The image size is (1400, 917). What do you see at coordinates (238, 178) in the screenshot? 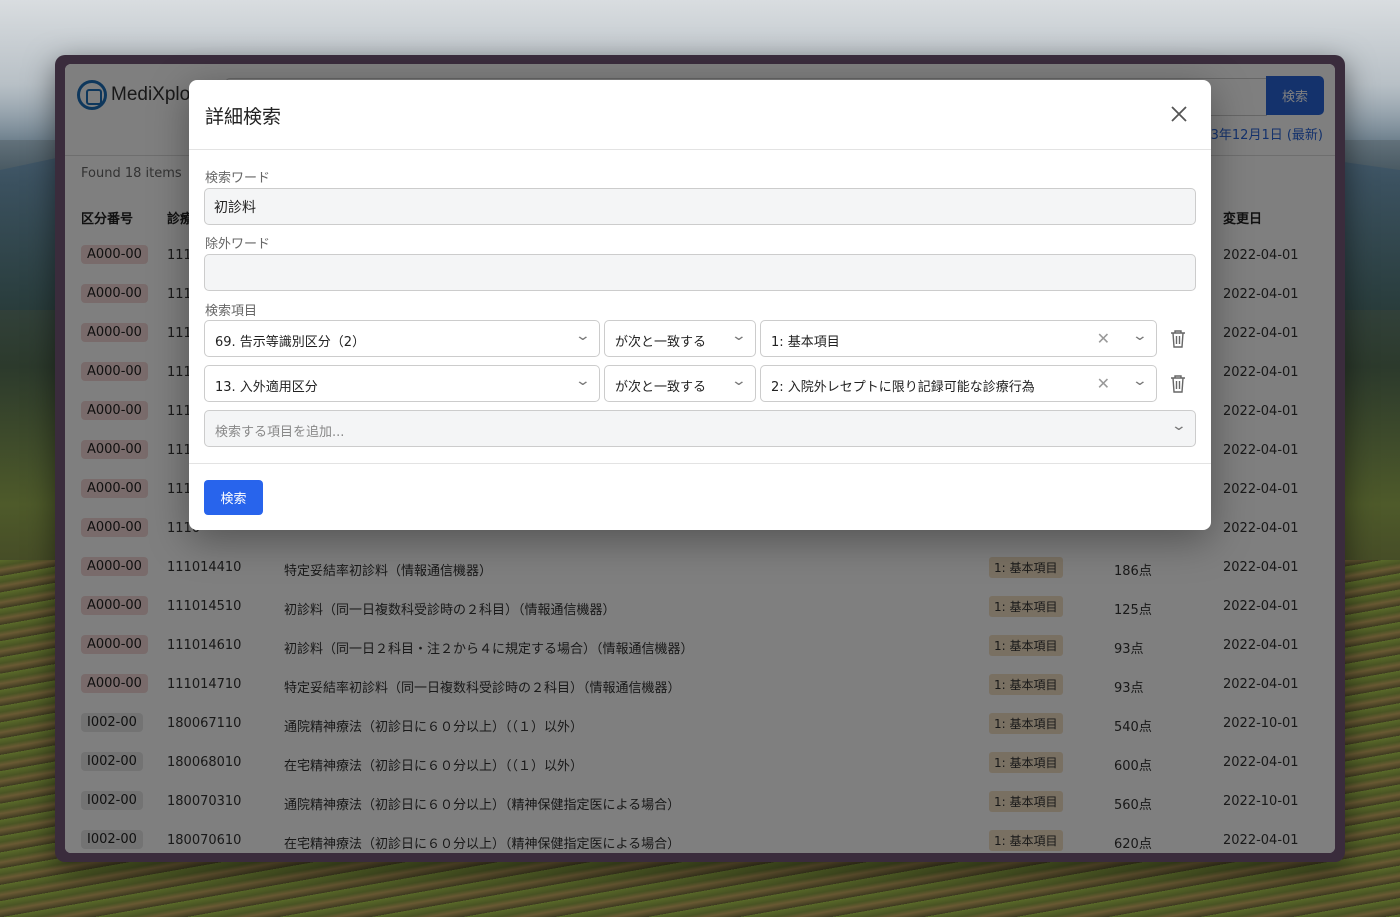
I see `search-word-label: 検索ワード` at bounding box center [238, 178].